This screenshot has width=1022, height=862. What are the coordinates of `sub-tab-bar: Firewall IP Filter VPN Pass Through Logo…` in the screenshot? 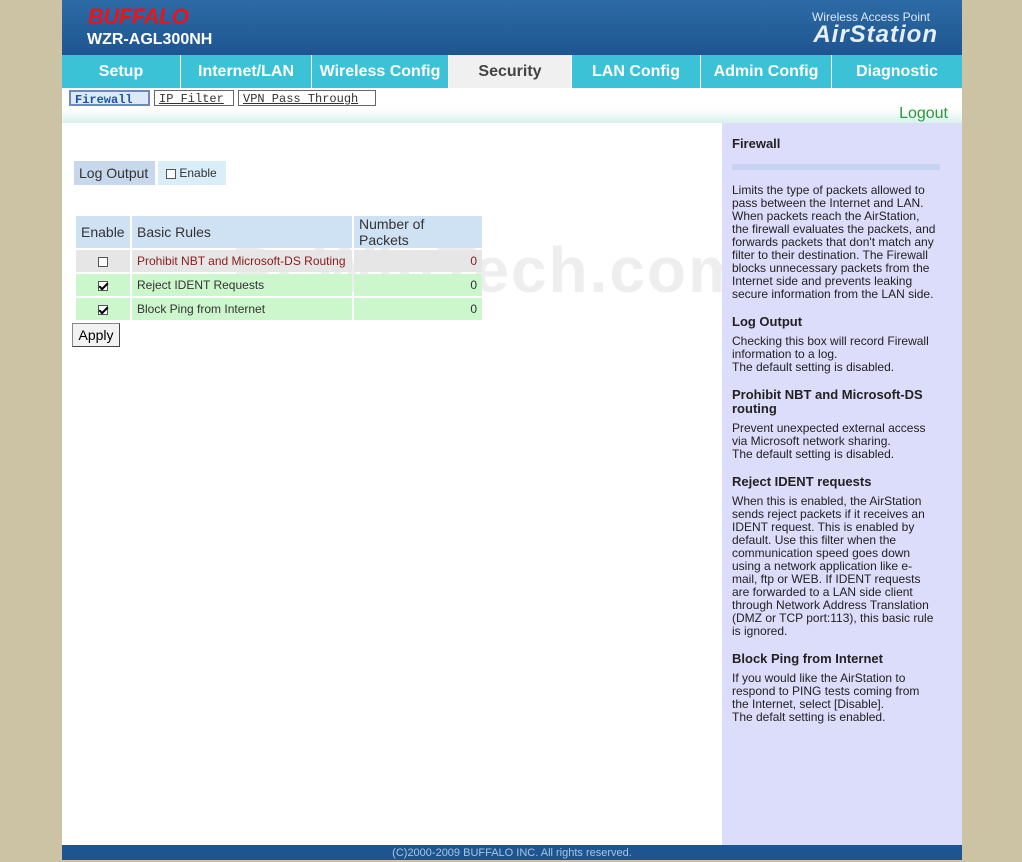 It's located at (512, 105).